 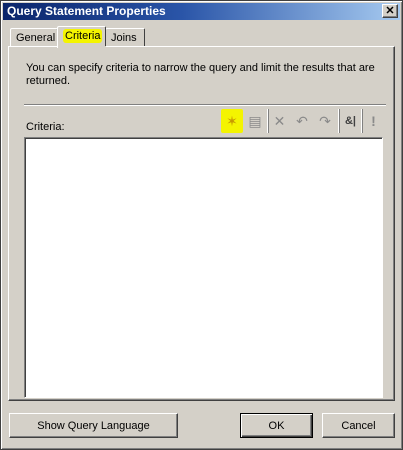 I want to click on tab-joins-label: Joins, so click(x=124, y=38).